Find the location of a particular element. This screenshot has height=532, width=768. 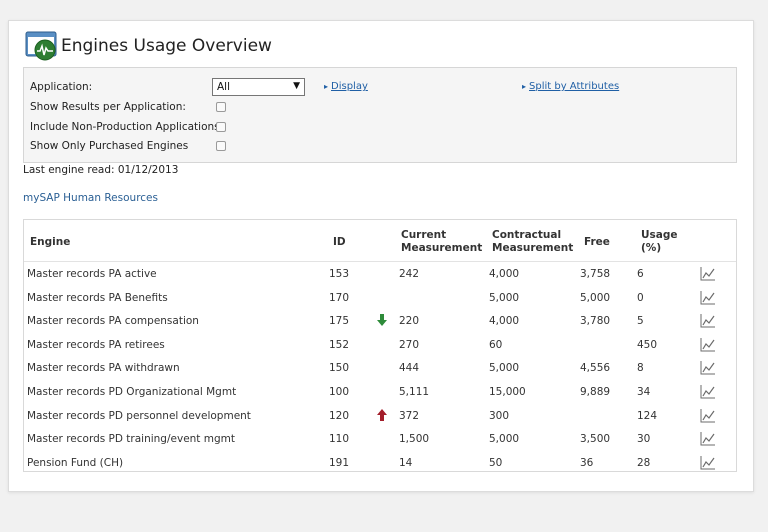

split-link-label: Split by Attributes is located at coordinates (574, 86).